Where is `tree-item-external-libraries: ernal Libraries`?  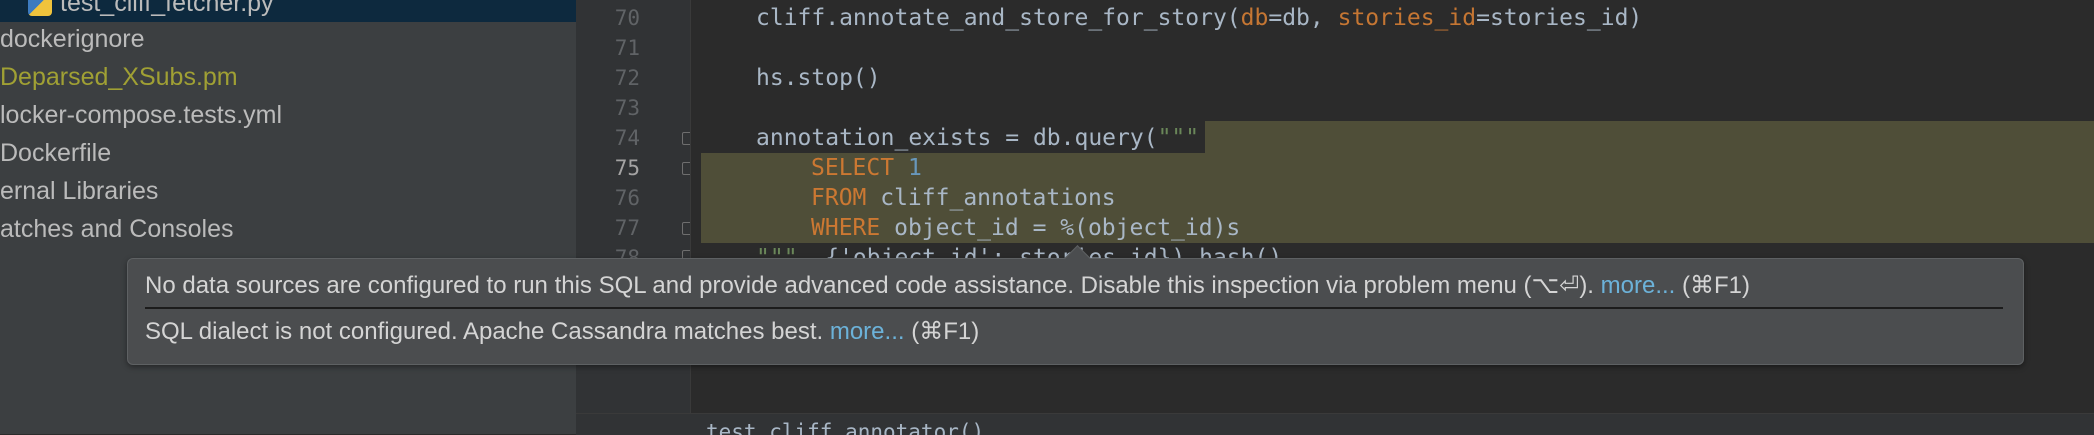 tree-item-external-libraries: ernal Libraries is located at coordinates (79, 191).